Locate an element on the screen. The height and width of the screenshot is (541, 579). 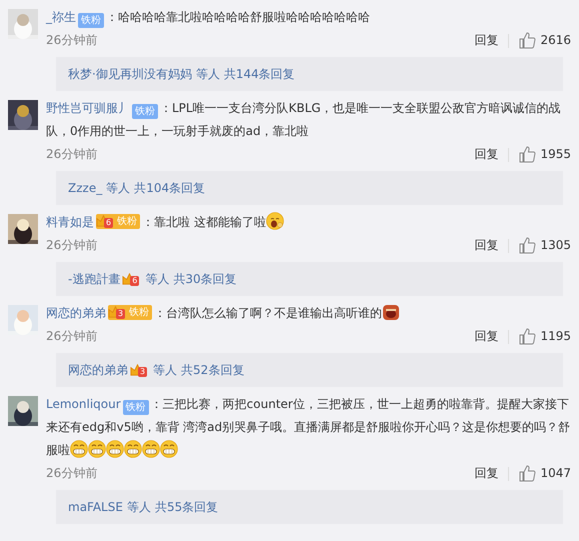
comment-text: 网恋的弟弟 3 铁粉 ：台湾队怎么输了啊？不是谁输出高听谁的 is located at coordinates (308, 313).